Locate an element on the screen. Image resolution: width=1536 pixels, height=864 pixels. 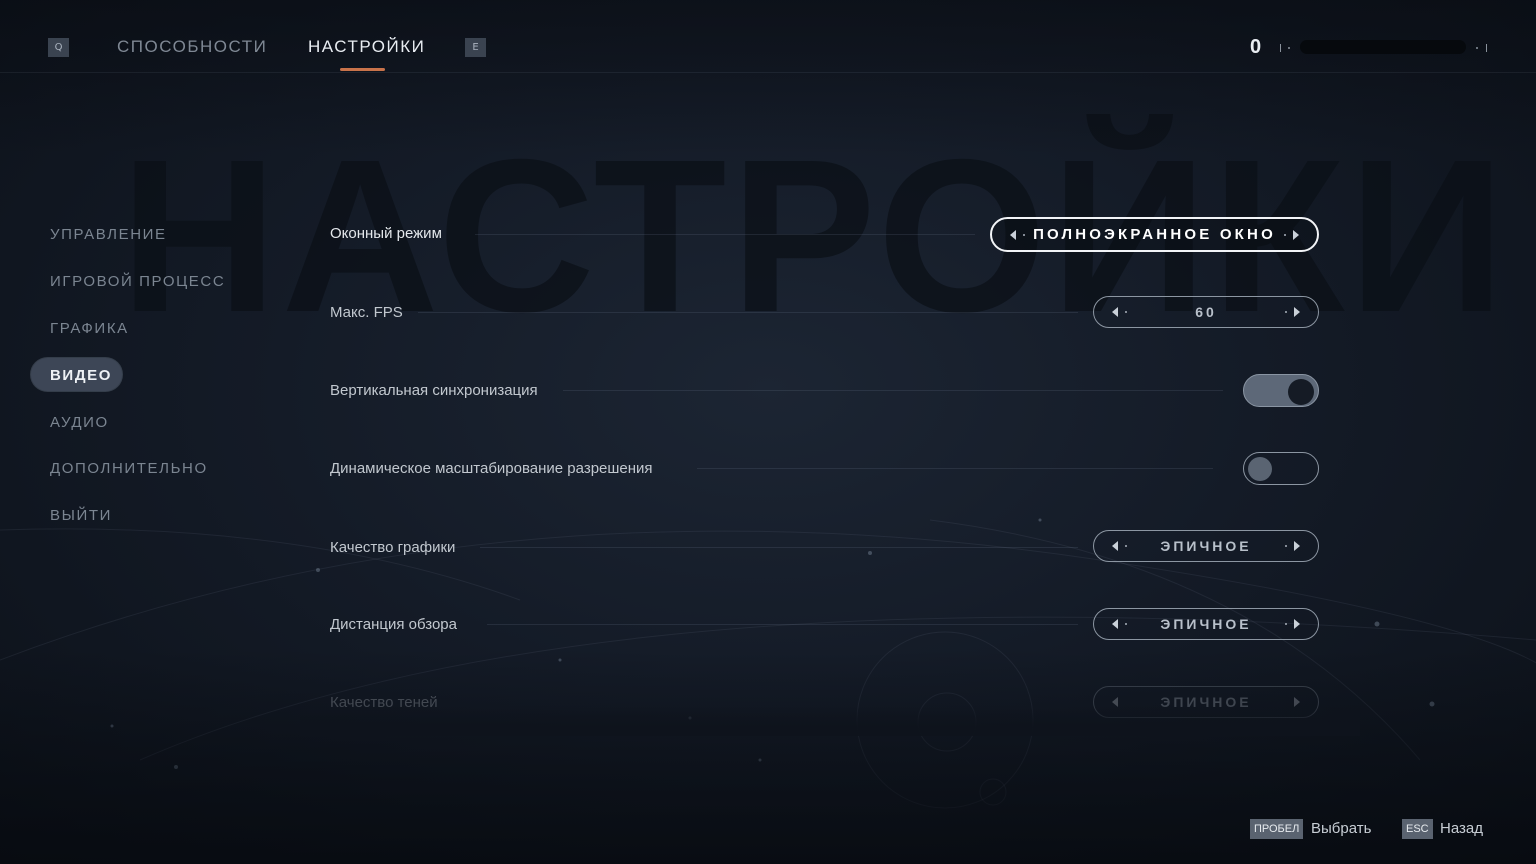
active-tab-indicator is located at coordinates (362, 69).